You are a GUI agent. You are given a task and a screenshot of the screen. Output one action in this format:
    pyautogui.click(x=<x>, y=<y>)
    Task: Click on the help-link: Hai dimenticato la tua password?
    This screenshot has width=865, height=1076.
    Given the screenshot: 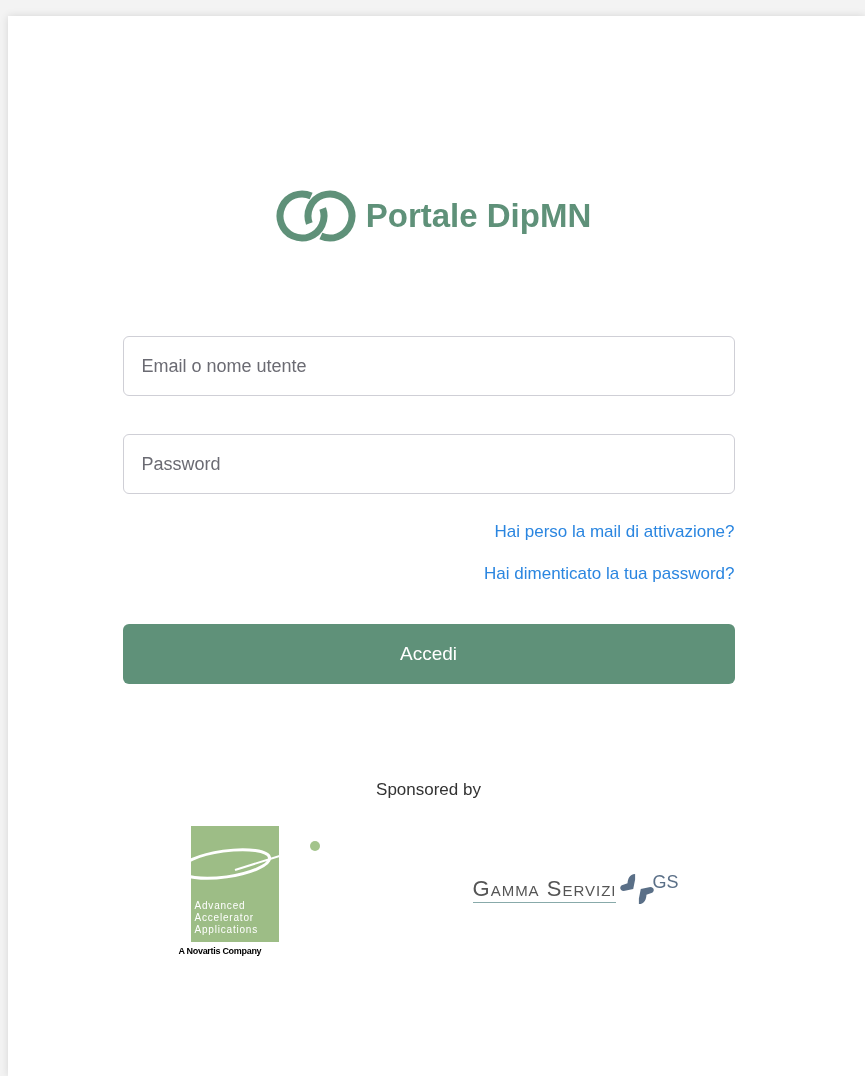 What is the action you would take?
    pyautogui.click(x=609, y=574)
    